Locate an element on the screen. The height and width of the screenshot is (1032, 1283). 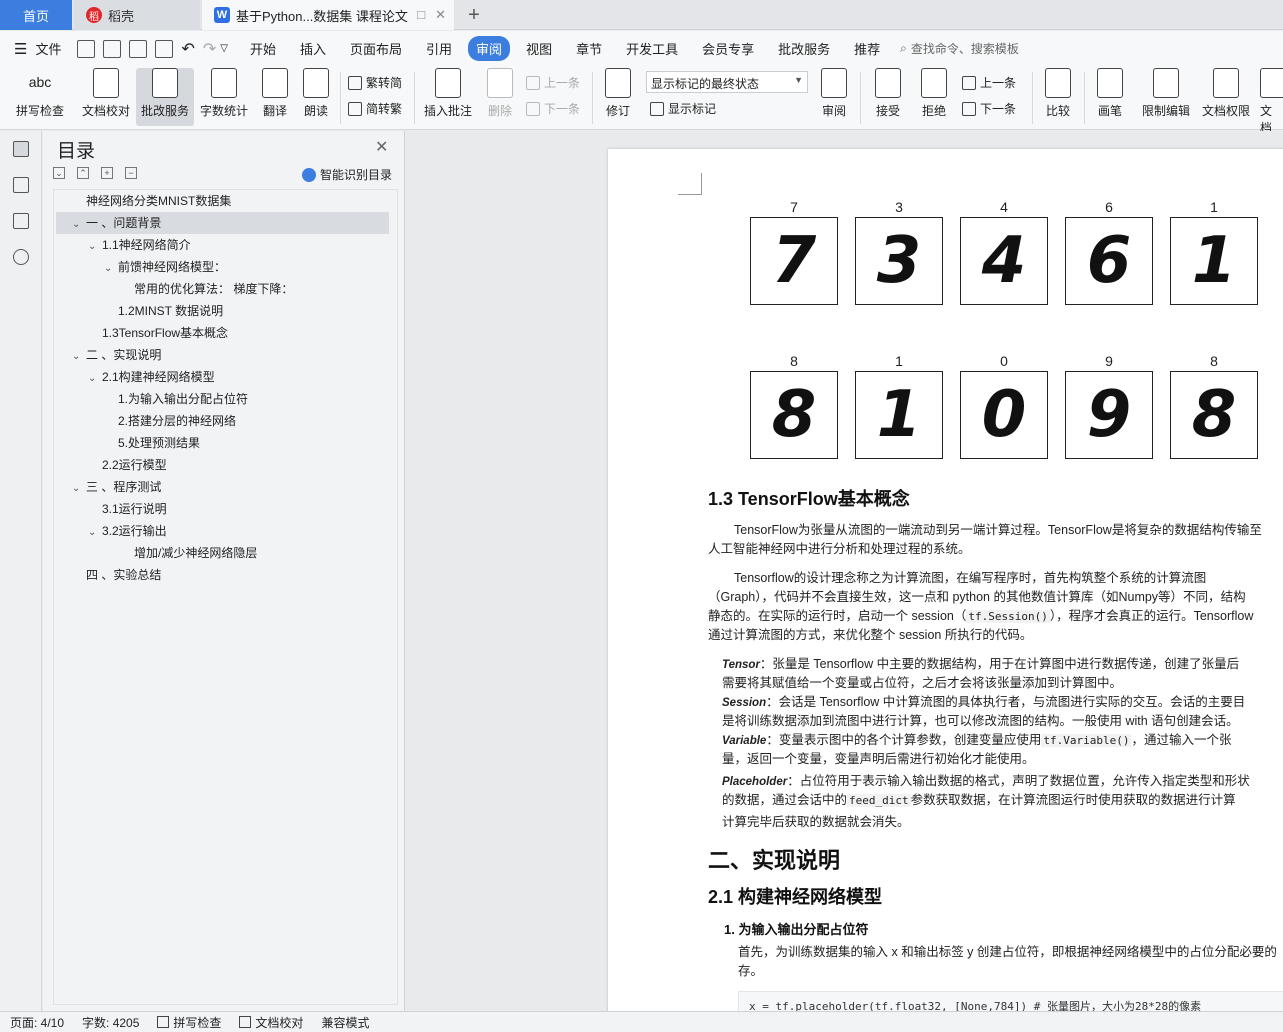
show-markup-label: 显示标记 is located at coordinates (692, 109).